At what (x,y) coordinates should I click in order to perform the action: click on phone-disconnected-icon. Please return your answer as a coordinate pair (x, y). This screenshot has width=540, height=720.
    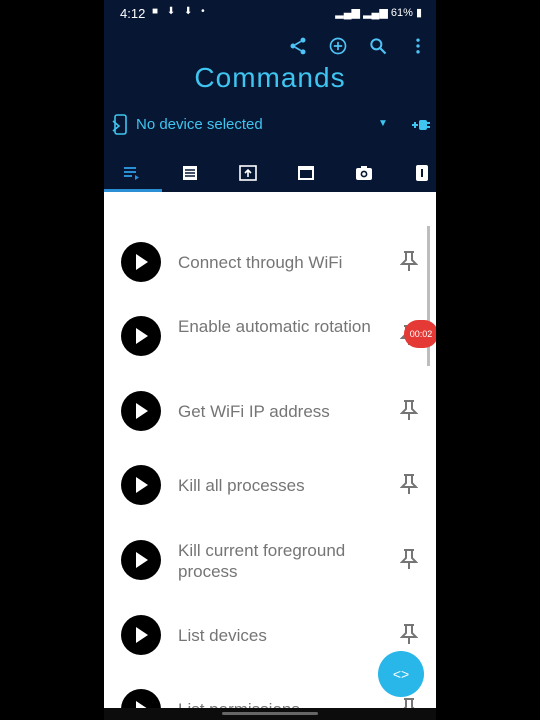
    Looking at the image, I should click on (121, 127).